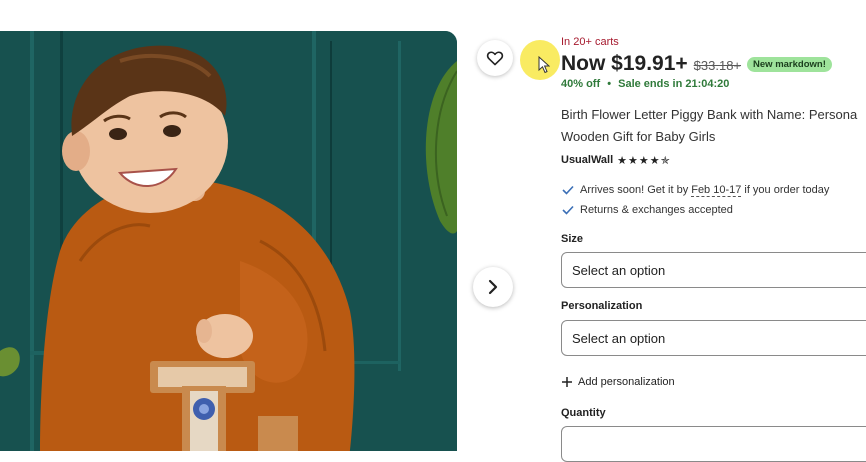 Image resolution: width=866 pixels, height=462 pixels. I want to click on favorite-button, so click(495, 58).